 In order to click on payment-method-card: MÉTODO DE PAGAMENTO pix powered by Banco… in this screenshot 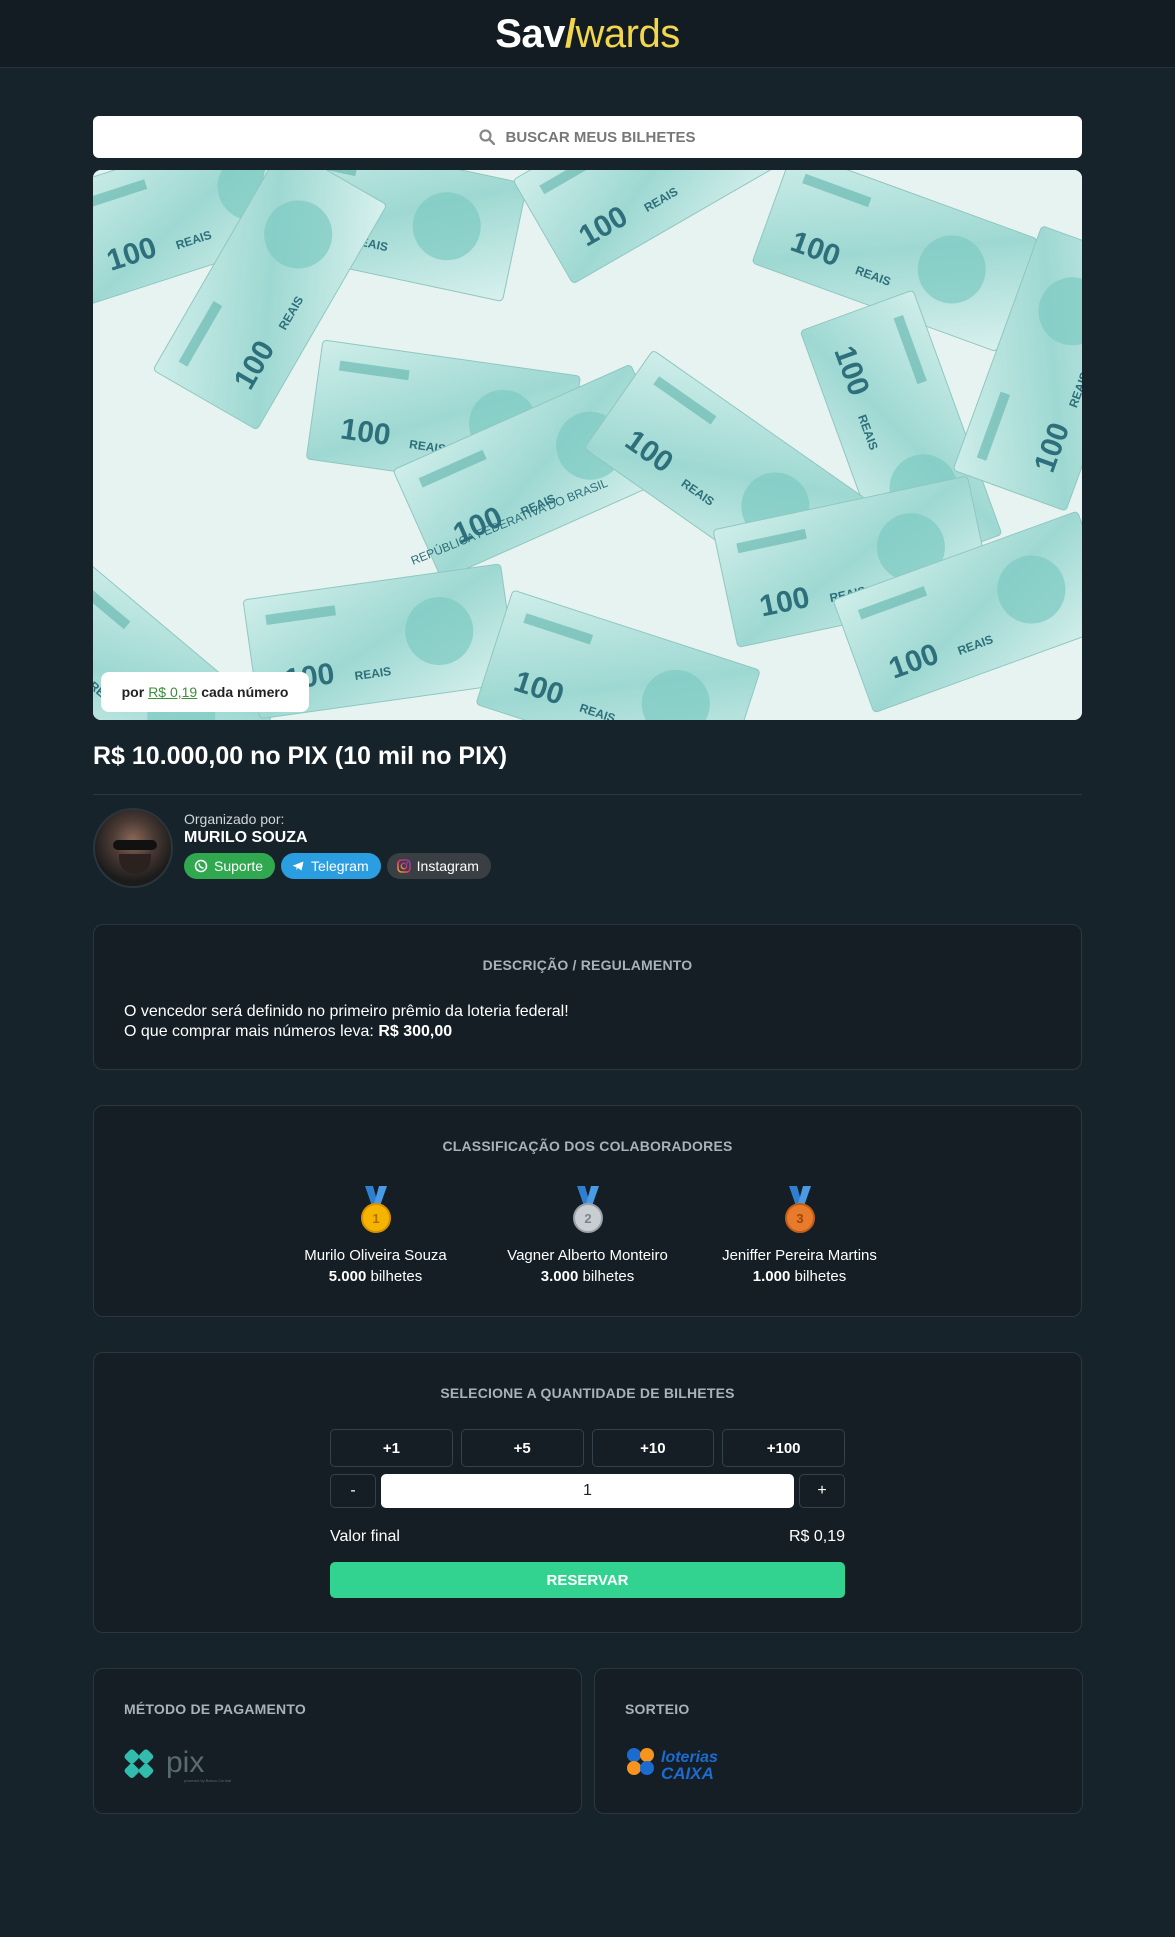, I will do `click(337, 1741)`.